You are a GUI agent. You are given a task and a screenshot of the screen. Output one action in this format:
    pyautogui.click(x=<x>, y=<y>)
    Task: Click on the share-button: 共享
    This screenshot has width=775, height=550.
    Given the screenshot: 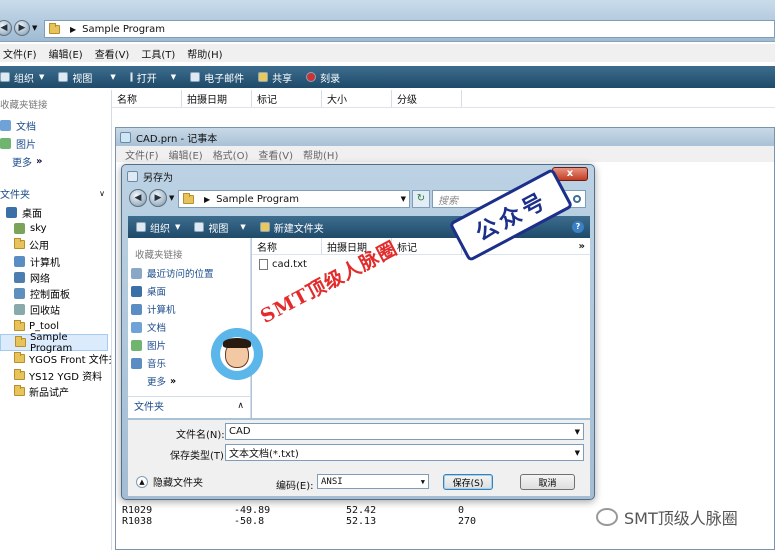 What is the action you would take?
    pyautogui.click(x=275, y=77)
    